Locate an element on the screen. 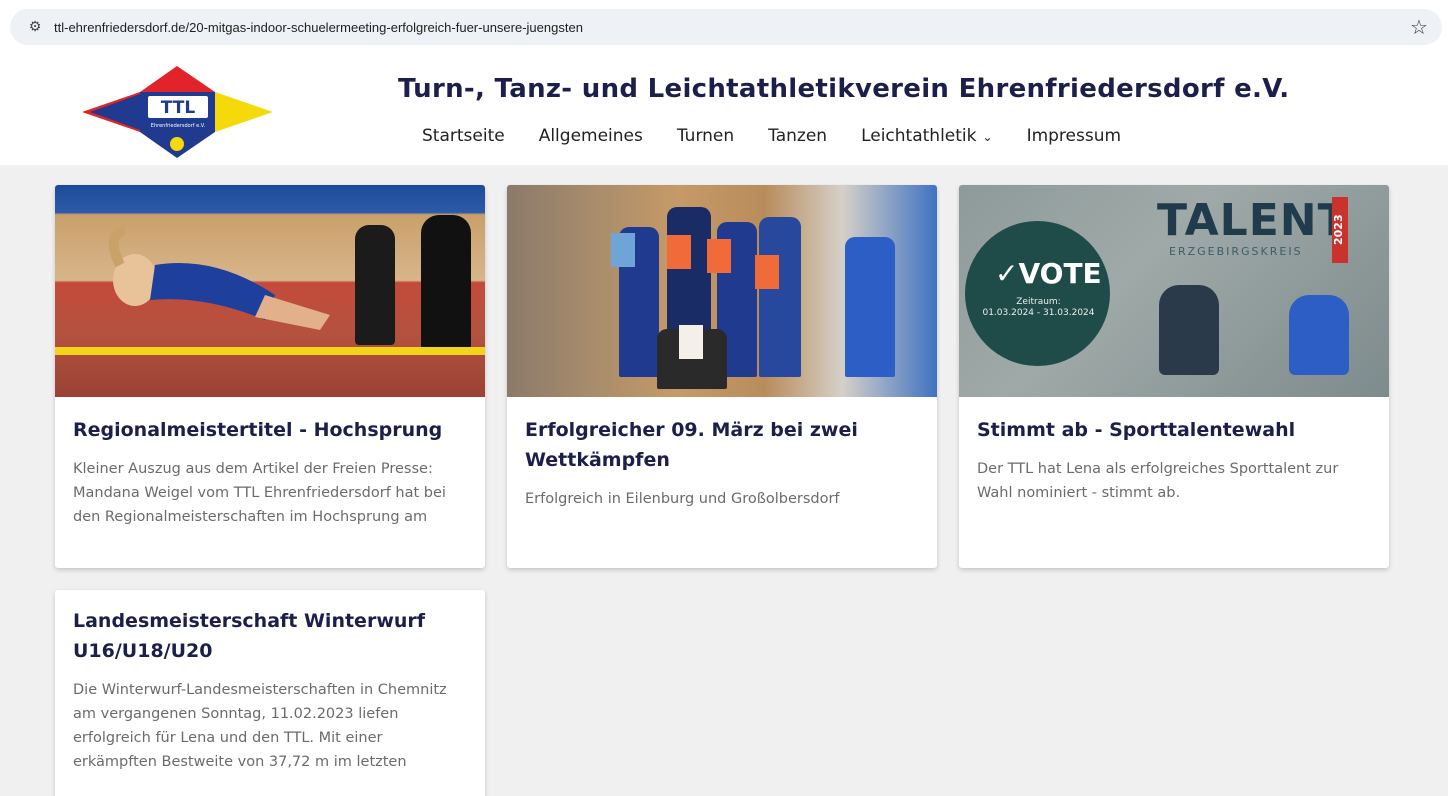 The image size is (1448, 796). high-jump-bar is located at coordinates (270, 351).